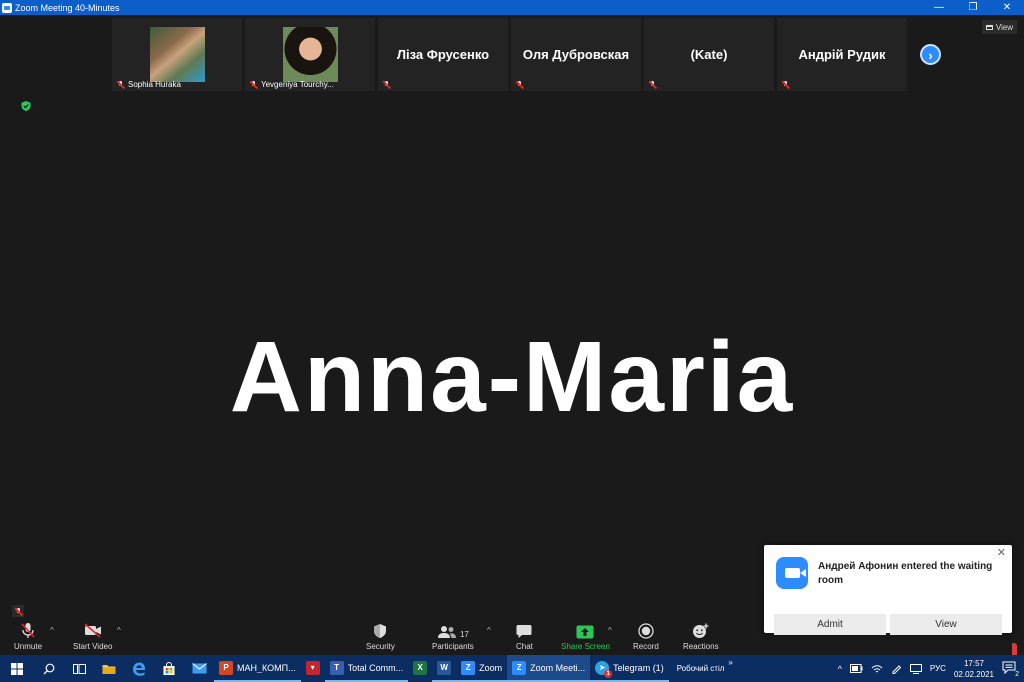  I want to click on participant-tile: Оля Дубровская, so click(576, 54).